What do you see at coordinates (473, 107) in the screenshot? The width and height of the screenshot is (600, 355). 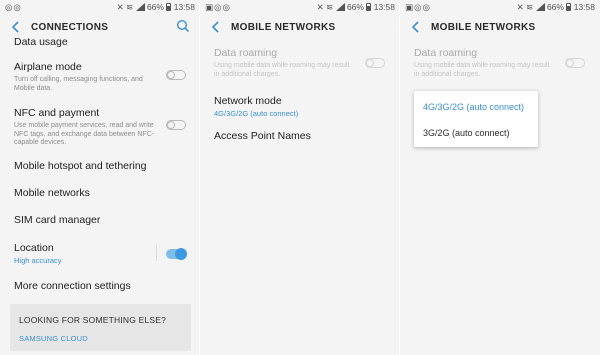 I see `option-4g-3g-2g: 4G/3G/2G (auto connect)` at bounding box center [473, 107].